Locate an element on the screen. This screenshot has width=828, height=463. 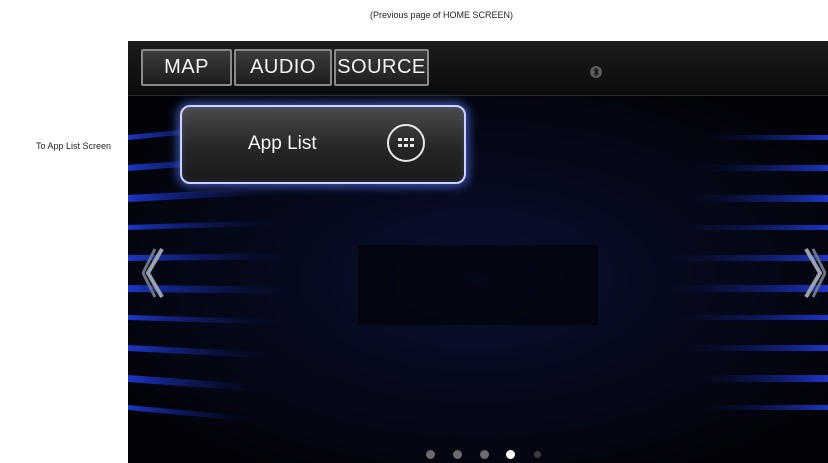
page-dot-current is located at coordinates (510, 454).